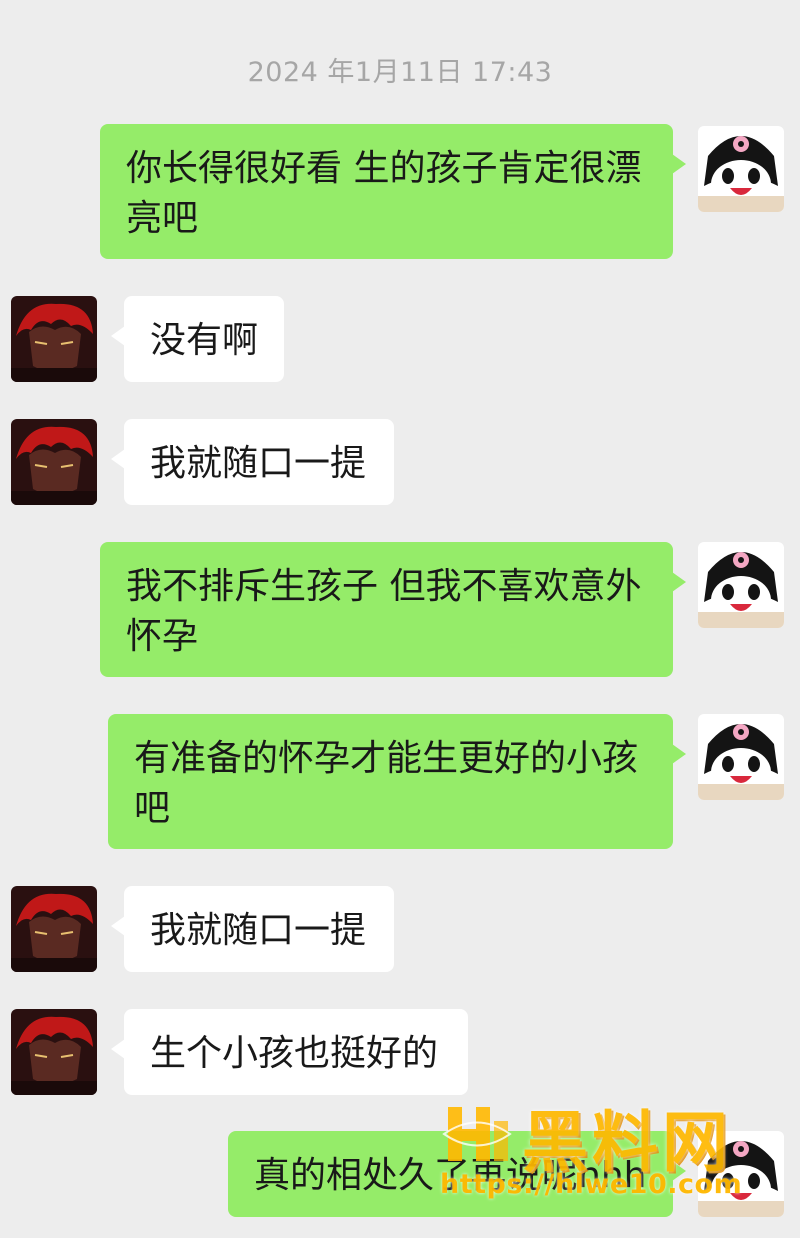 The height and width of the screenshot is (1238, 800). Describe the element at coordinates (591, 1184) in the screenshot. I see `watermark-url: https://hlwe10.com` at that location.